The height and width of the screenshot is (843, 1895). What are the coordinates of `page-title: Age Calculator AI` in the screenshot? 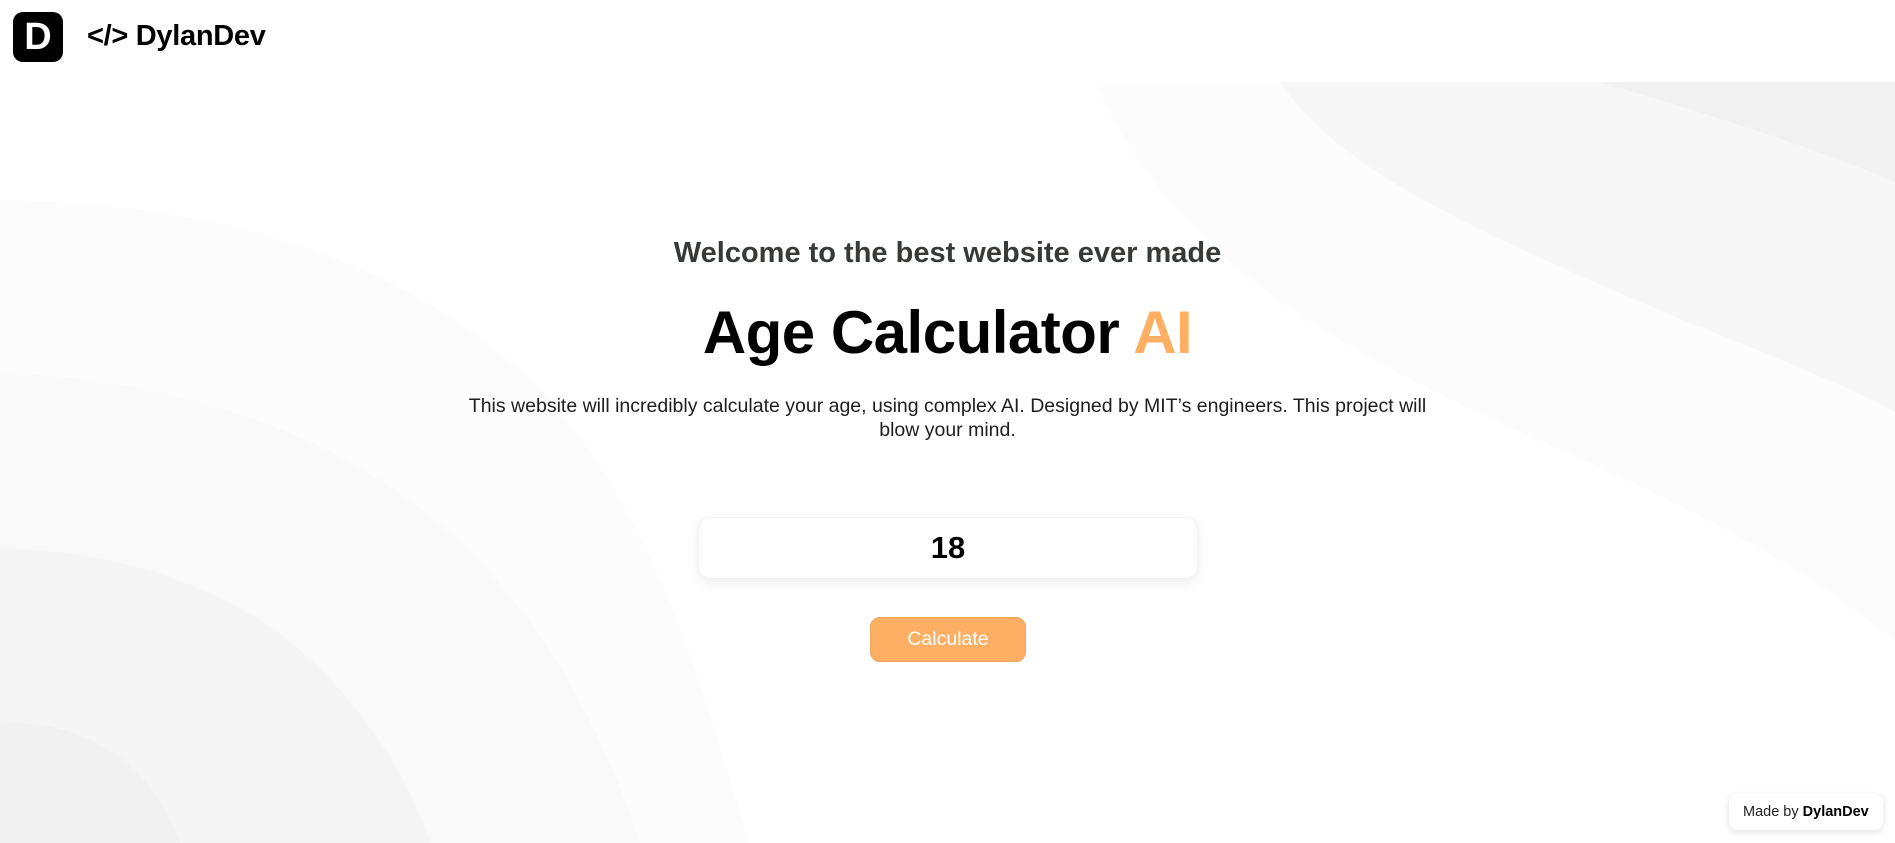 It's located at (947, 333).